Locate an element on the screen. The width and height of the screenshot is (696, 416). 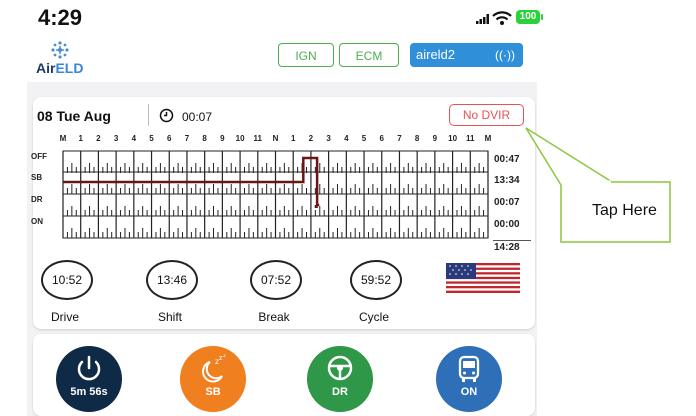
dr-status-button: DR is located at coordinates (340, 379).